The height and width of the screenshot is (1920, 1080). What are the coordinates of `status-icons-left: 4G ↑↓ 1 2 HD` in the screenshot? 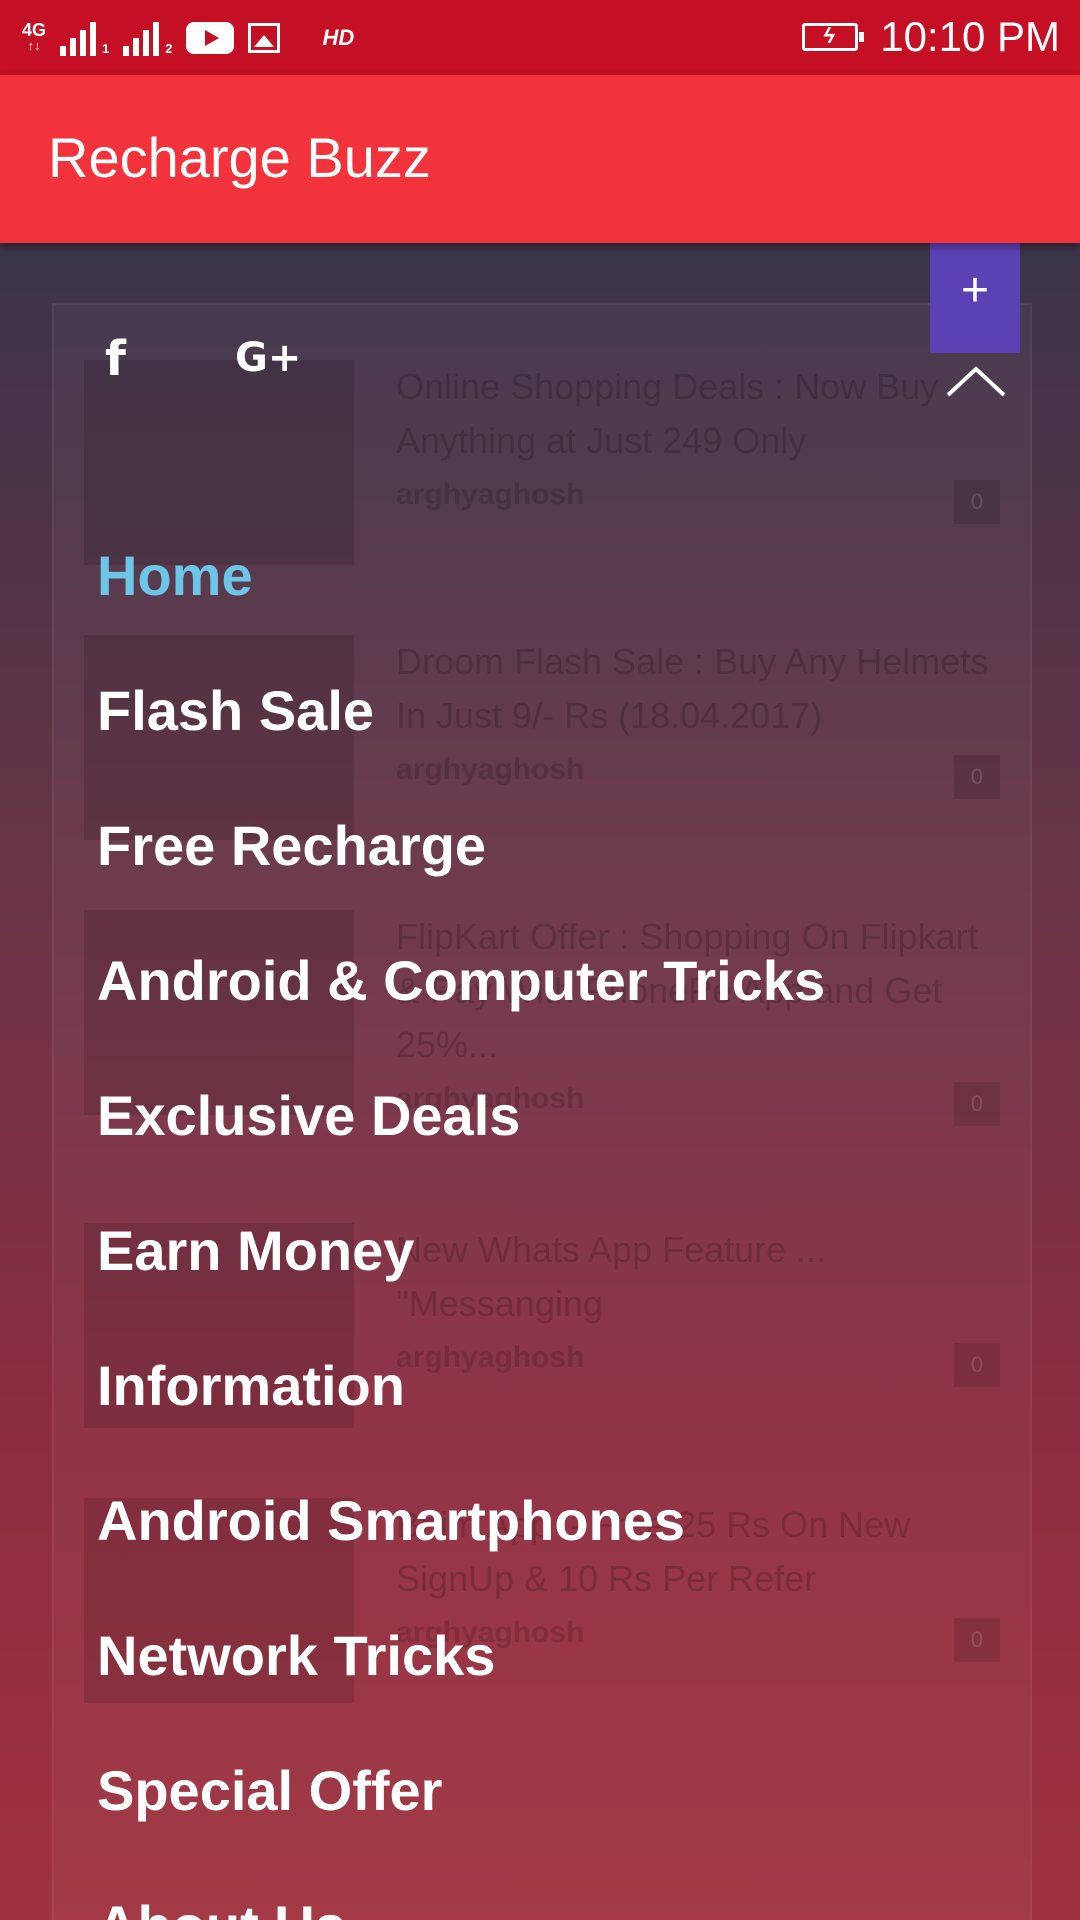 It's located at (188, 38).